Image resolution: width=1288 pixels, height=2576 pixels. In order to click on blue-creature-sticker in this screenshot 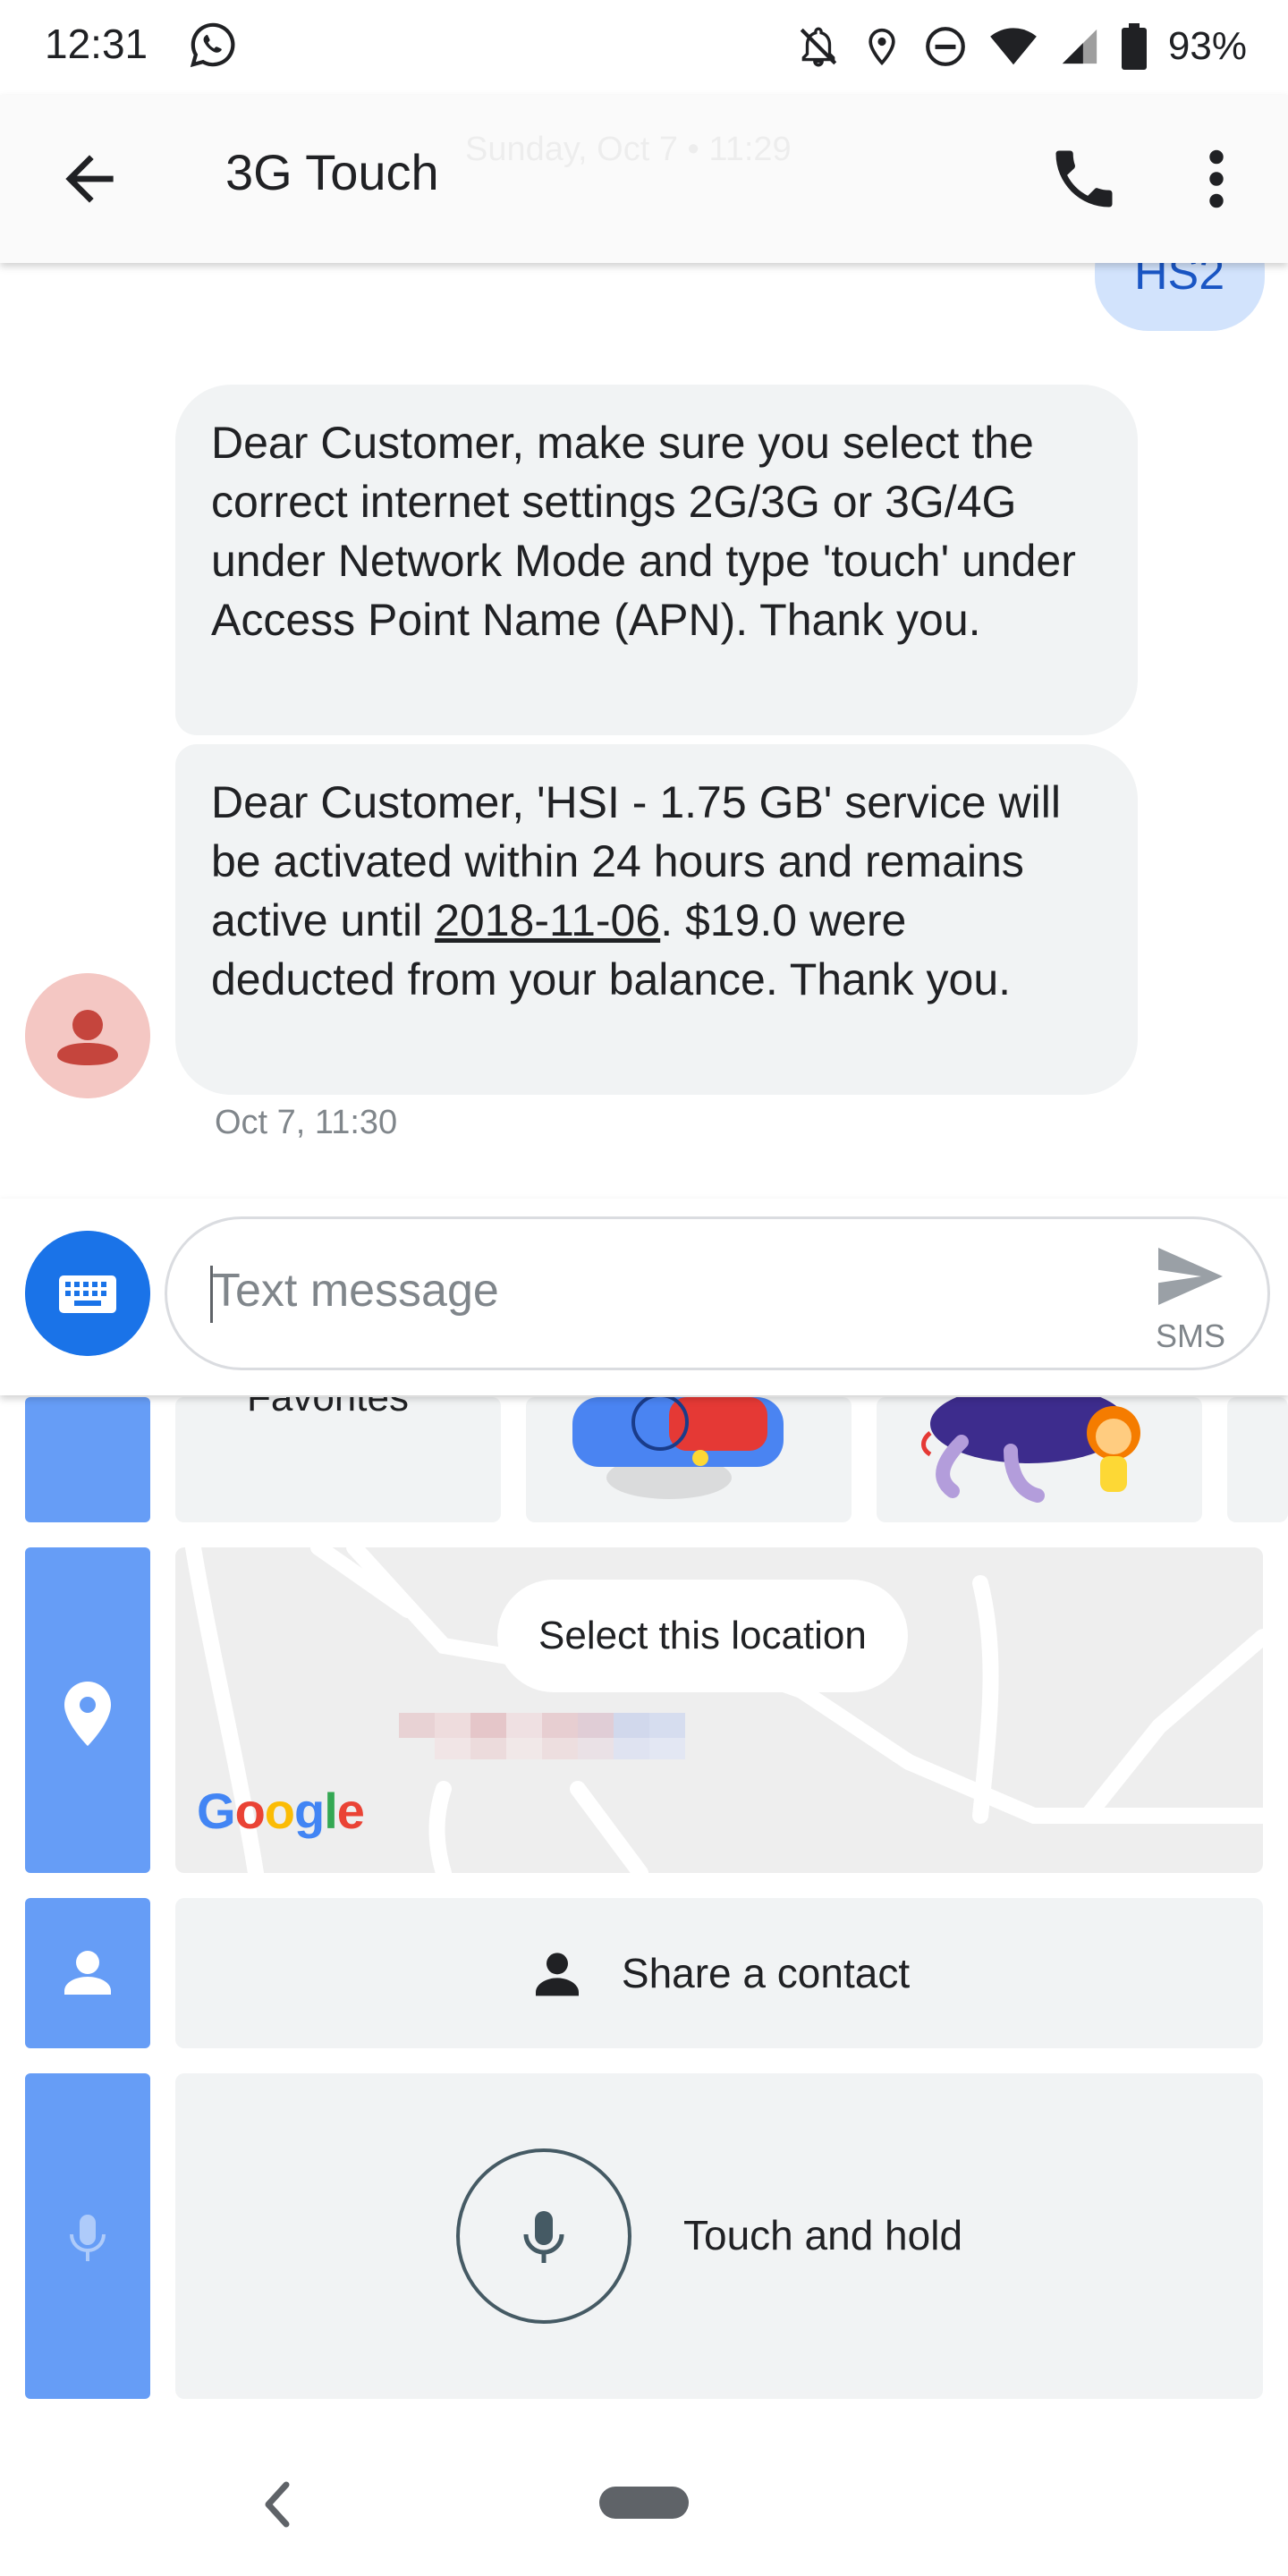, I will do `click(678, 1448)`.